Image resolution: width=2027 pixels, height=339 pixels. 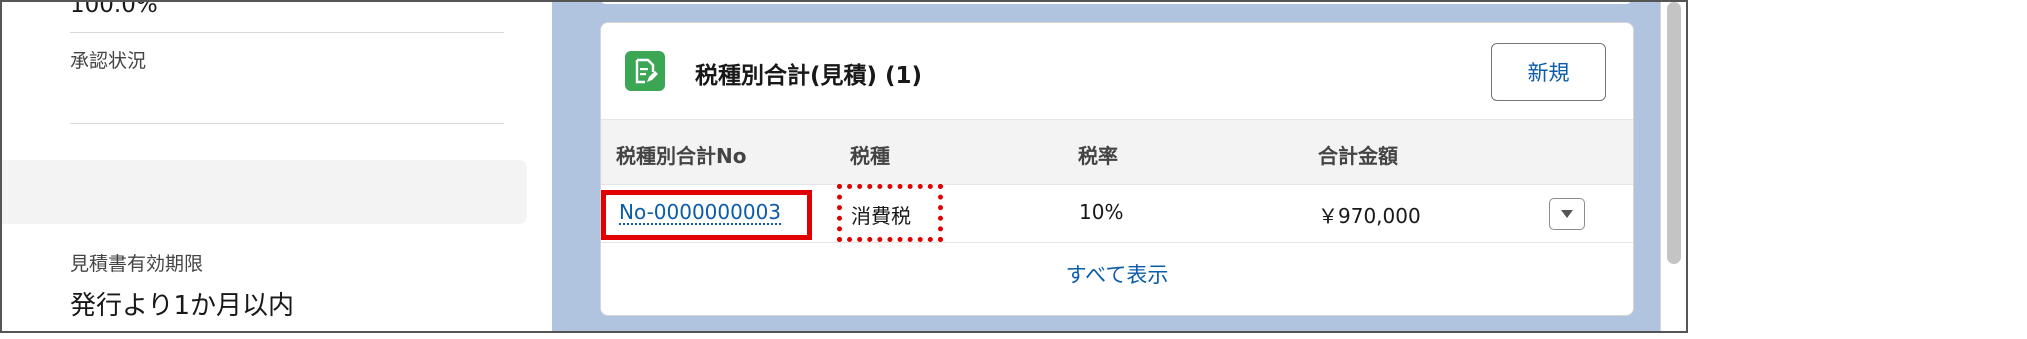 I want to click on total-amount-cell: ￥970,000, so click(x=1369, y=216).